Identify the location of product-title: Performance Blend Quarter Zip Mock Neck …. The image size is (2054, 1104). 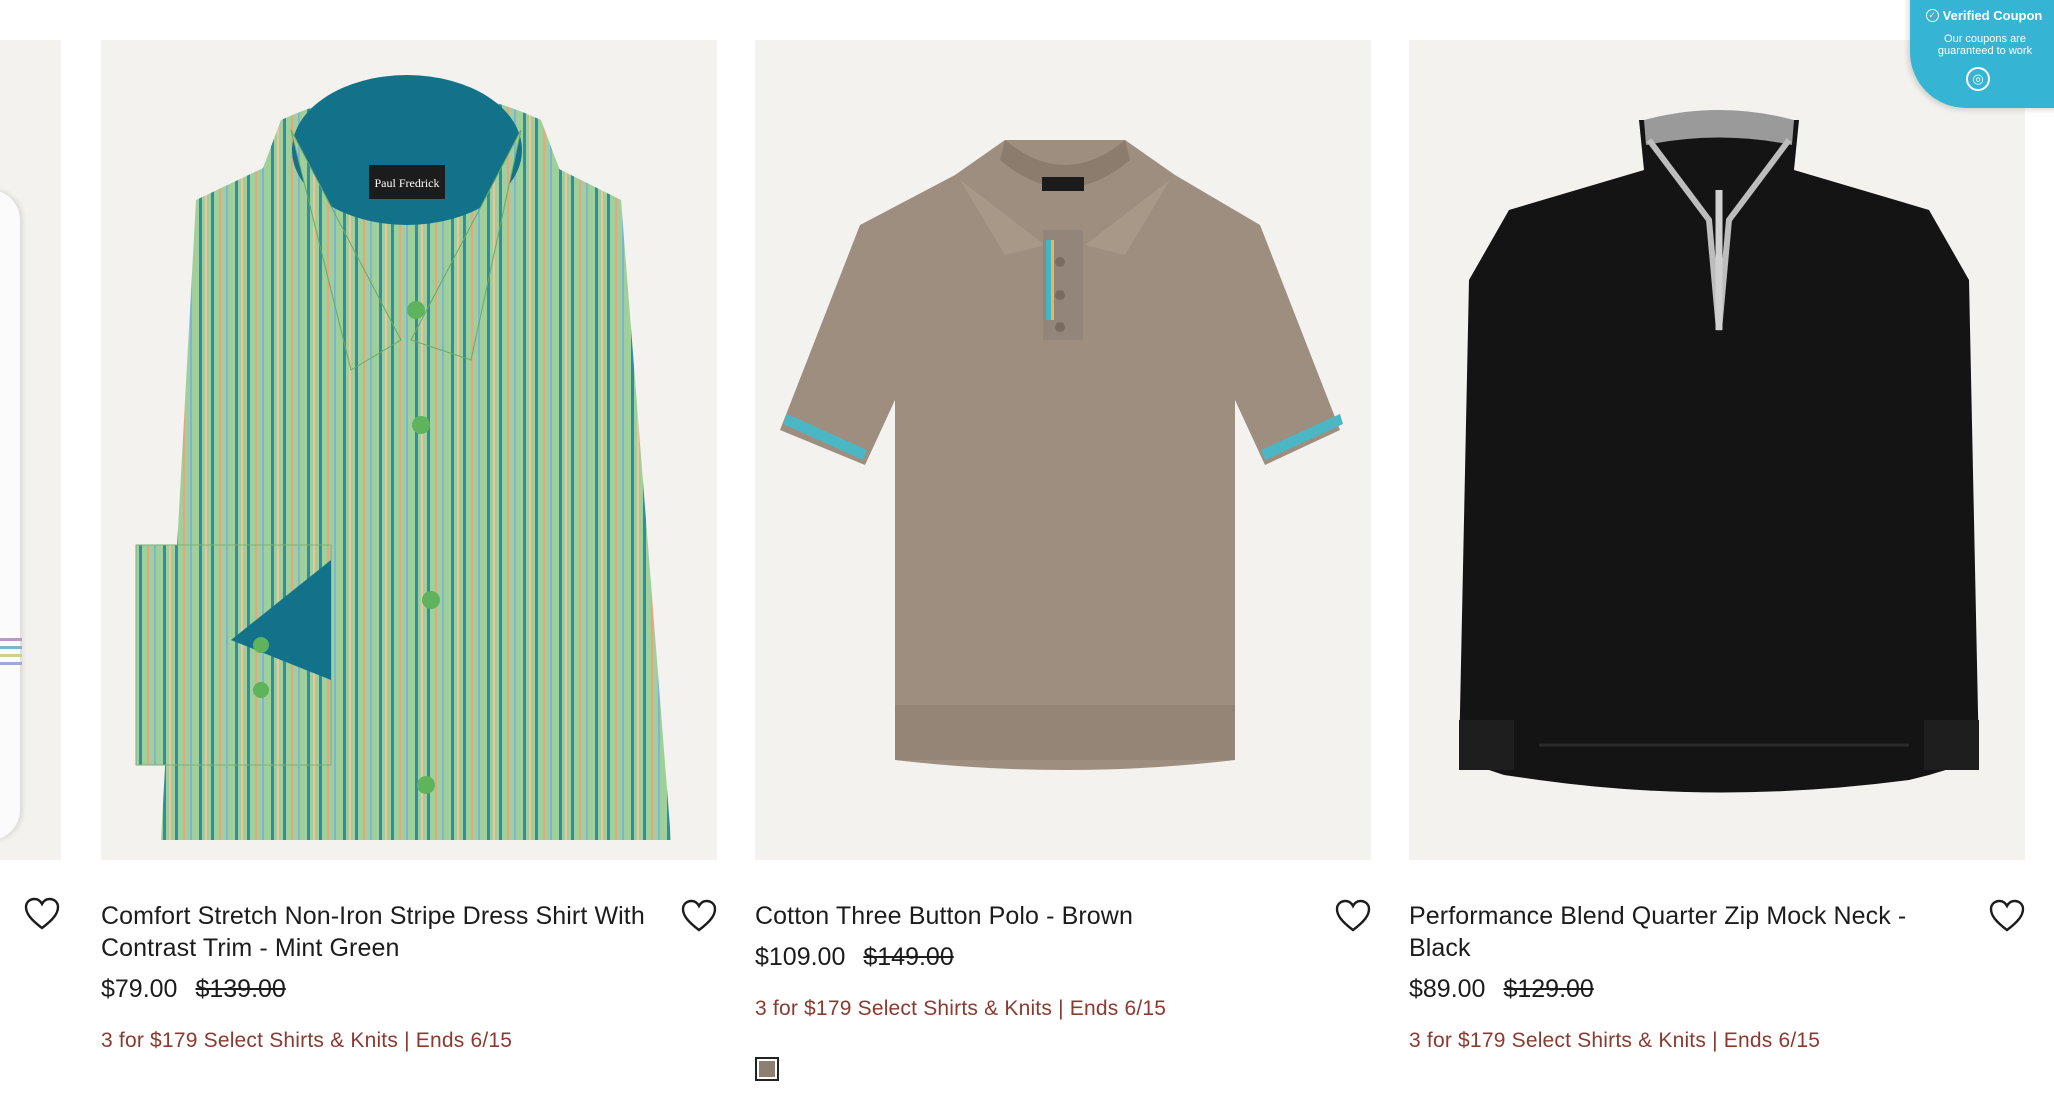
(1689, 932).